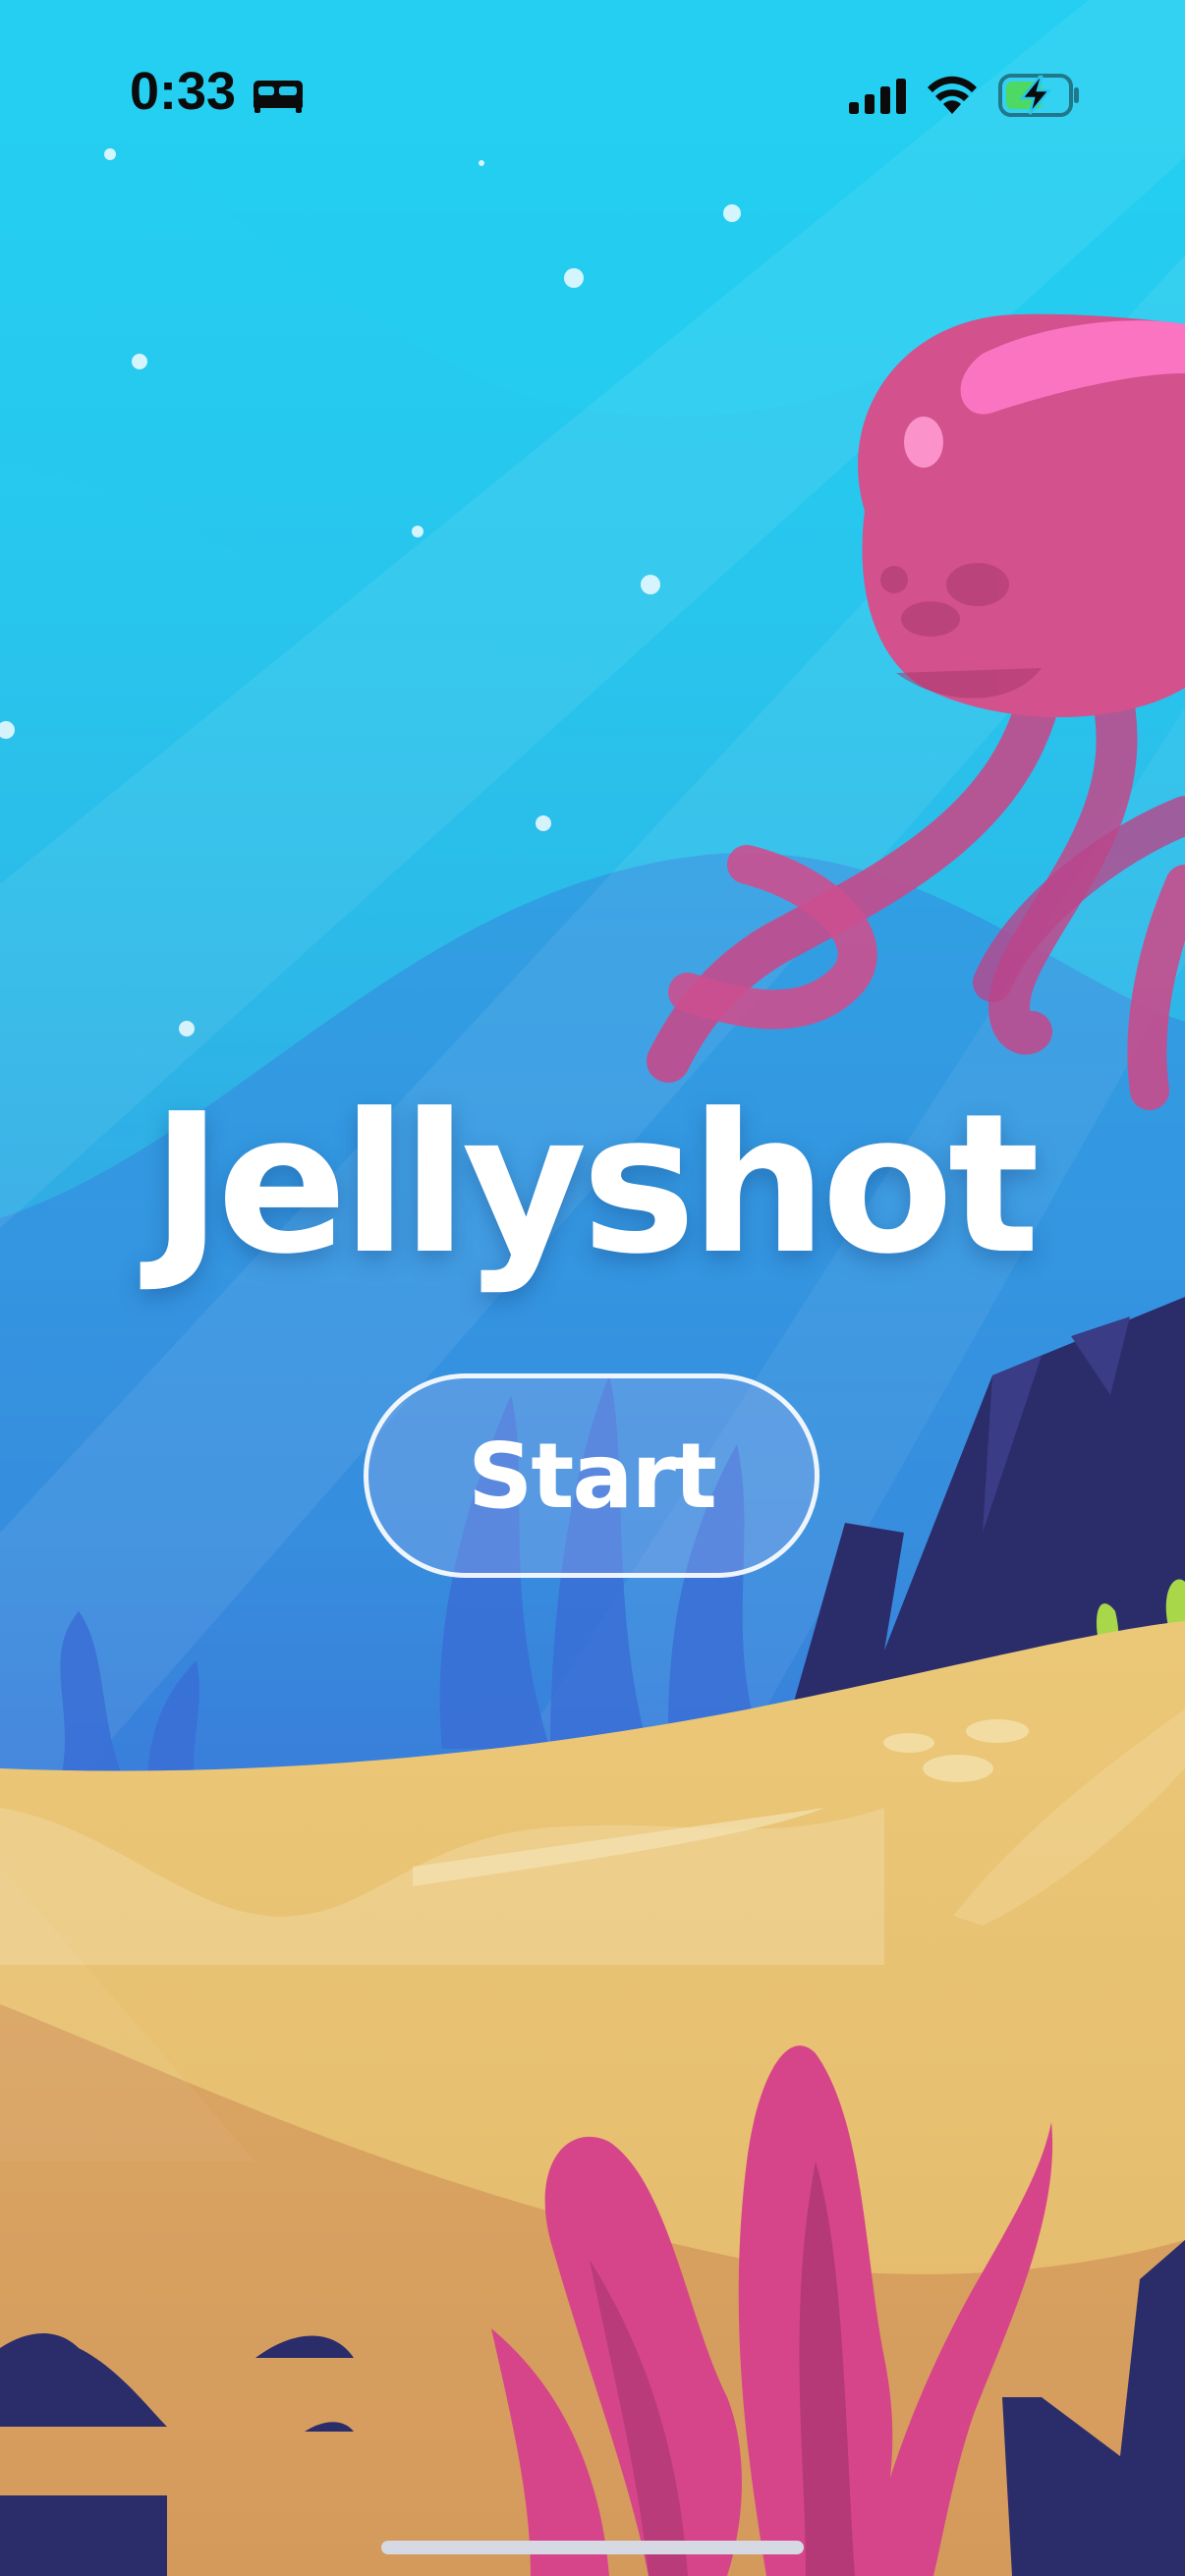  I want to click on bed-icon, so click(279, 97).